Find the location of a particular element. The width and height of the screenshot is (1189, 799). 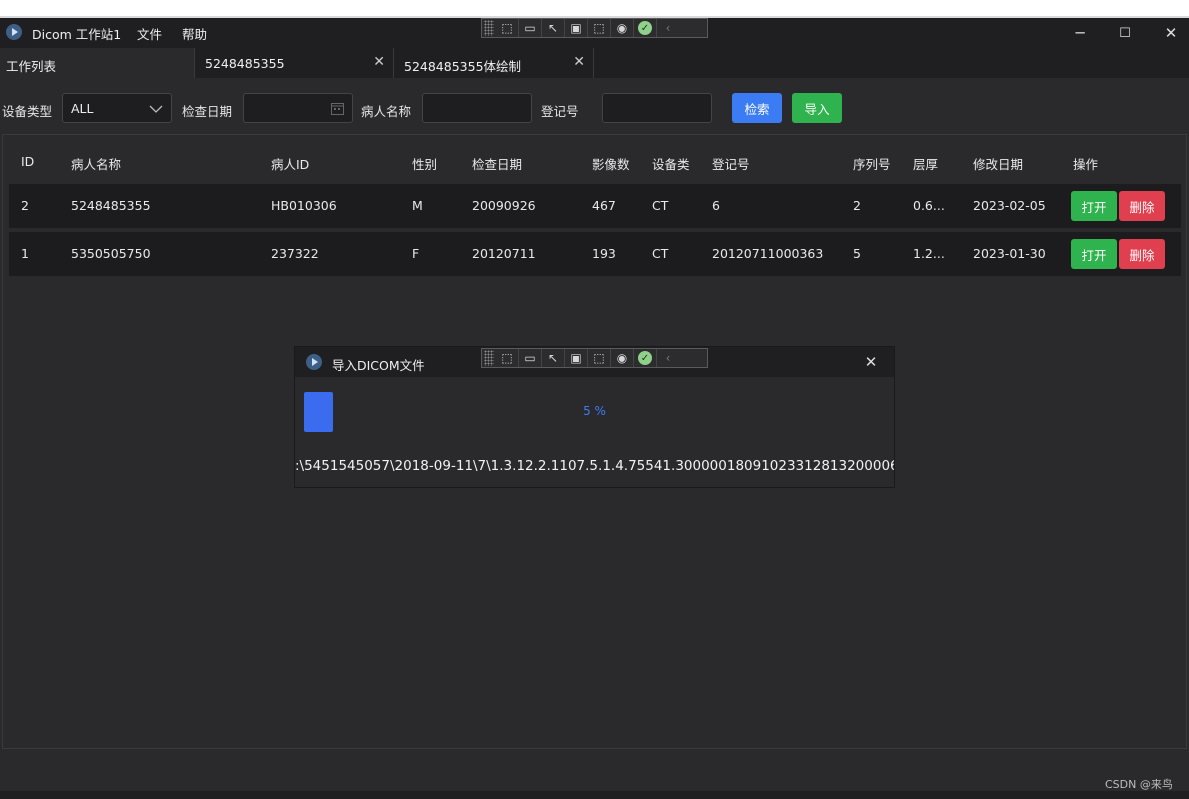

tab-label: 5248485355体绘制 is located at coordinates (463, 66).